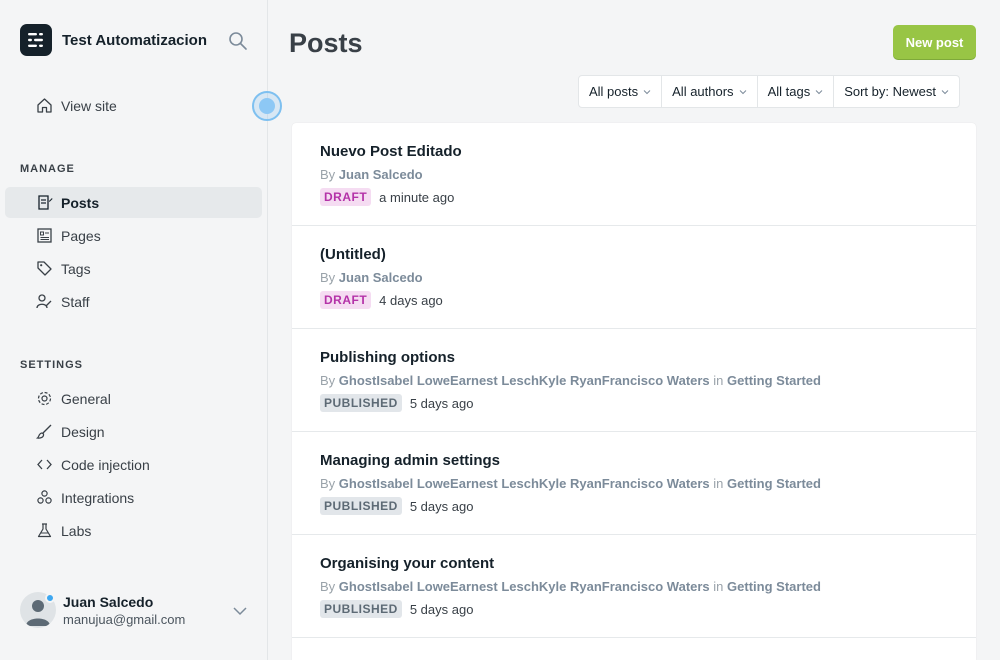  Describe the element at coordinates (89, 105) in the screenshot. I see `view-site-label: View site` at that location.